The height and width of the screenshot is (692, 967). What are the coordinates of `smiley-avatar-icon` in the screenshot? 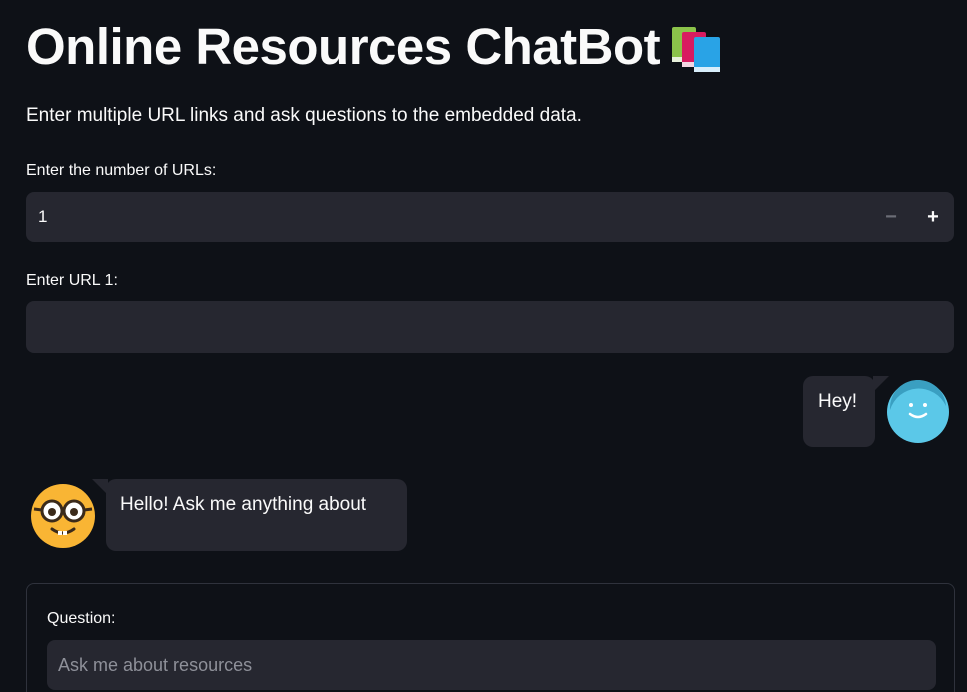 It's located at (918, 411).